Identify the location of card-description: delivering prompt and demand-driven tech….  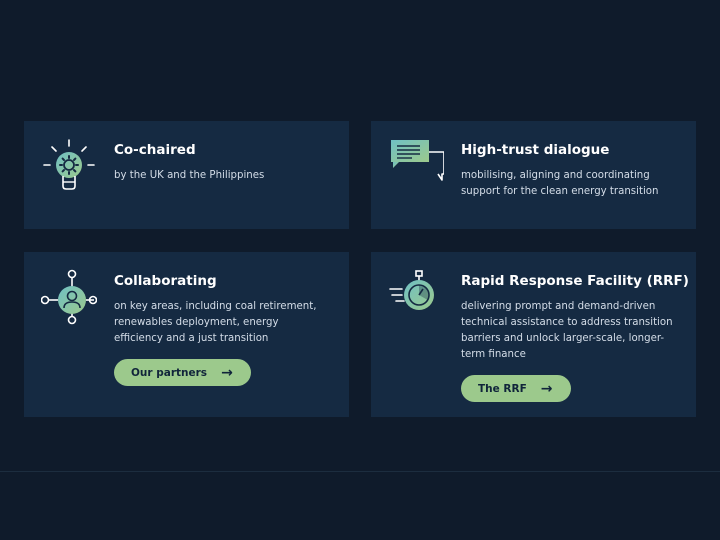
(571, 331).